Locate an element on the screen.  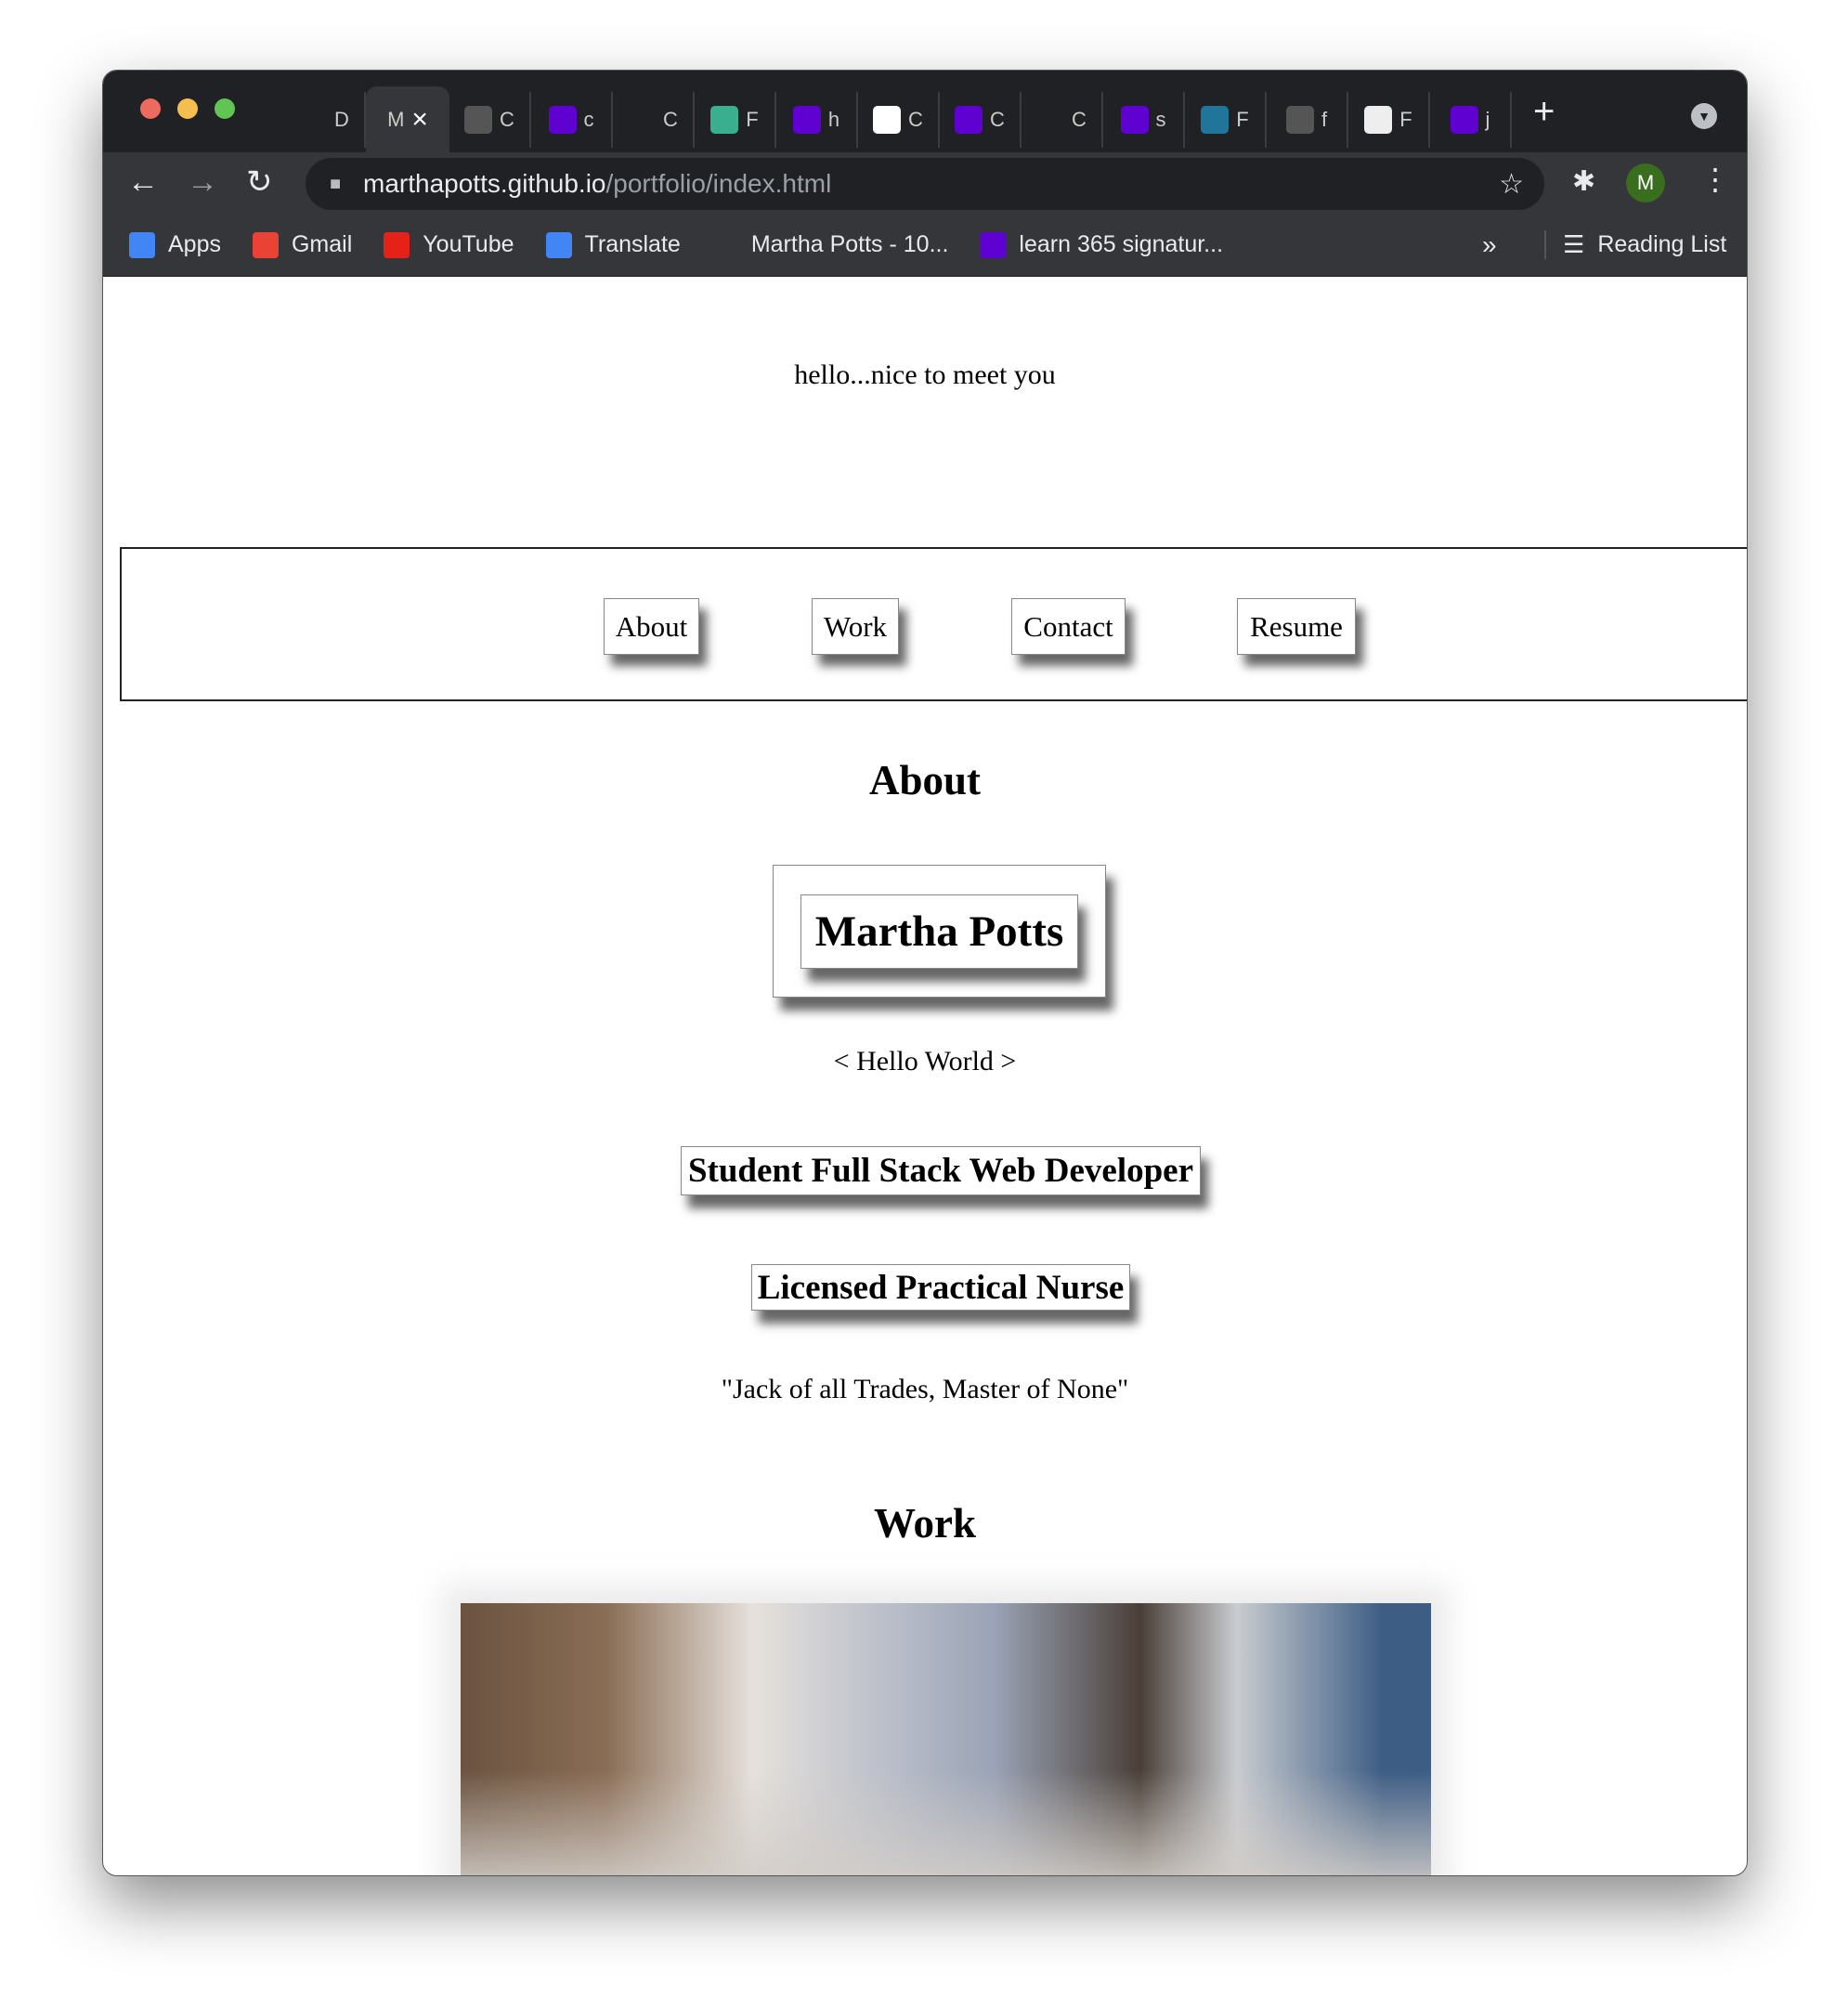
tab-strip: D M × Cc C Fh C C Cs Ff Fj + ▼ is located at coordinates (925, 111).